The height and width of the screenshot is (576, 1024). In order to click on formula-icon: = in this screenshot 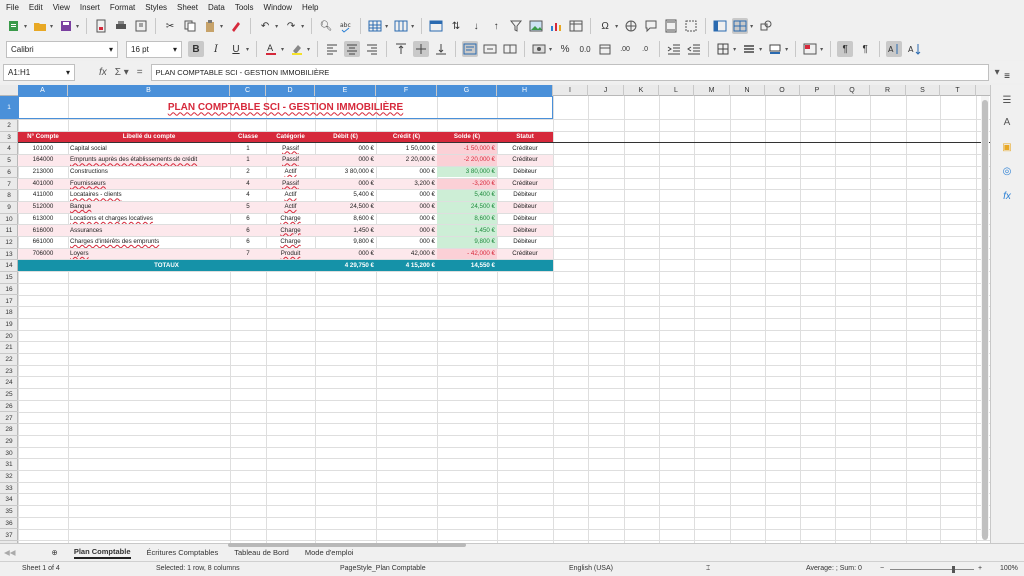, I will do `click(140, 72)`.